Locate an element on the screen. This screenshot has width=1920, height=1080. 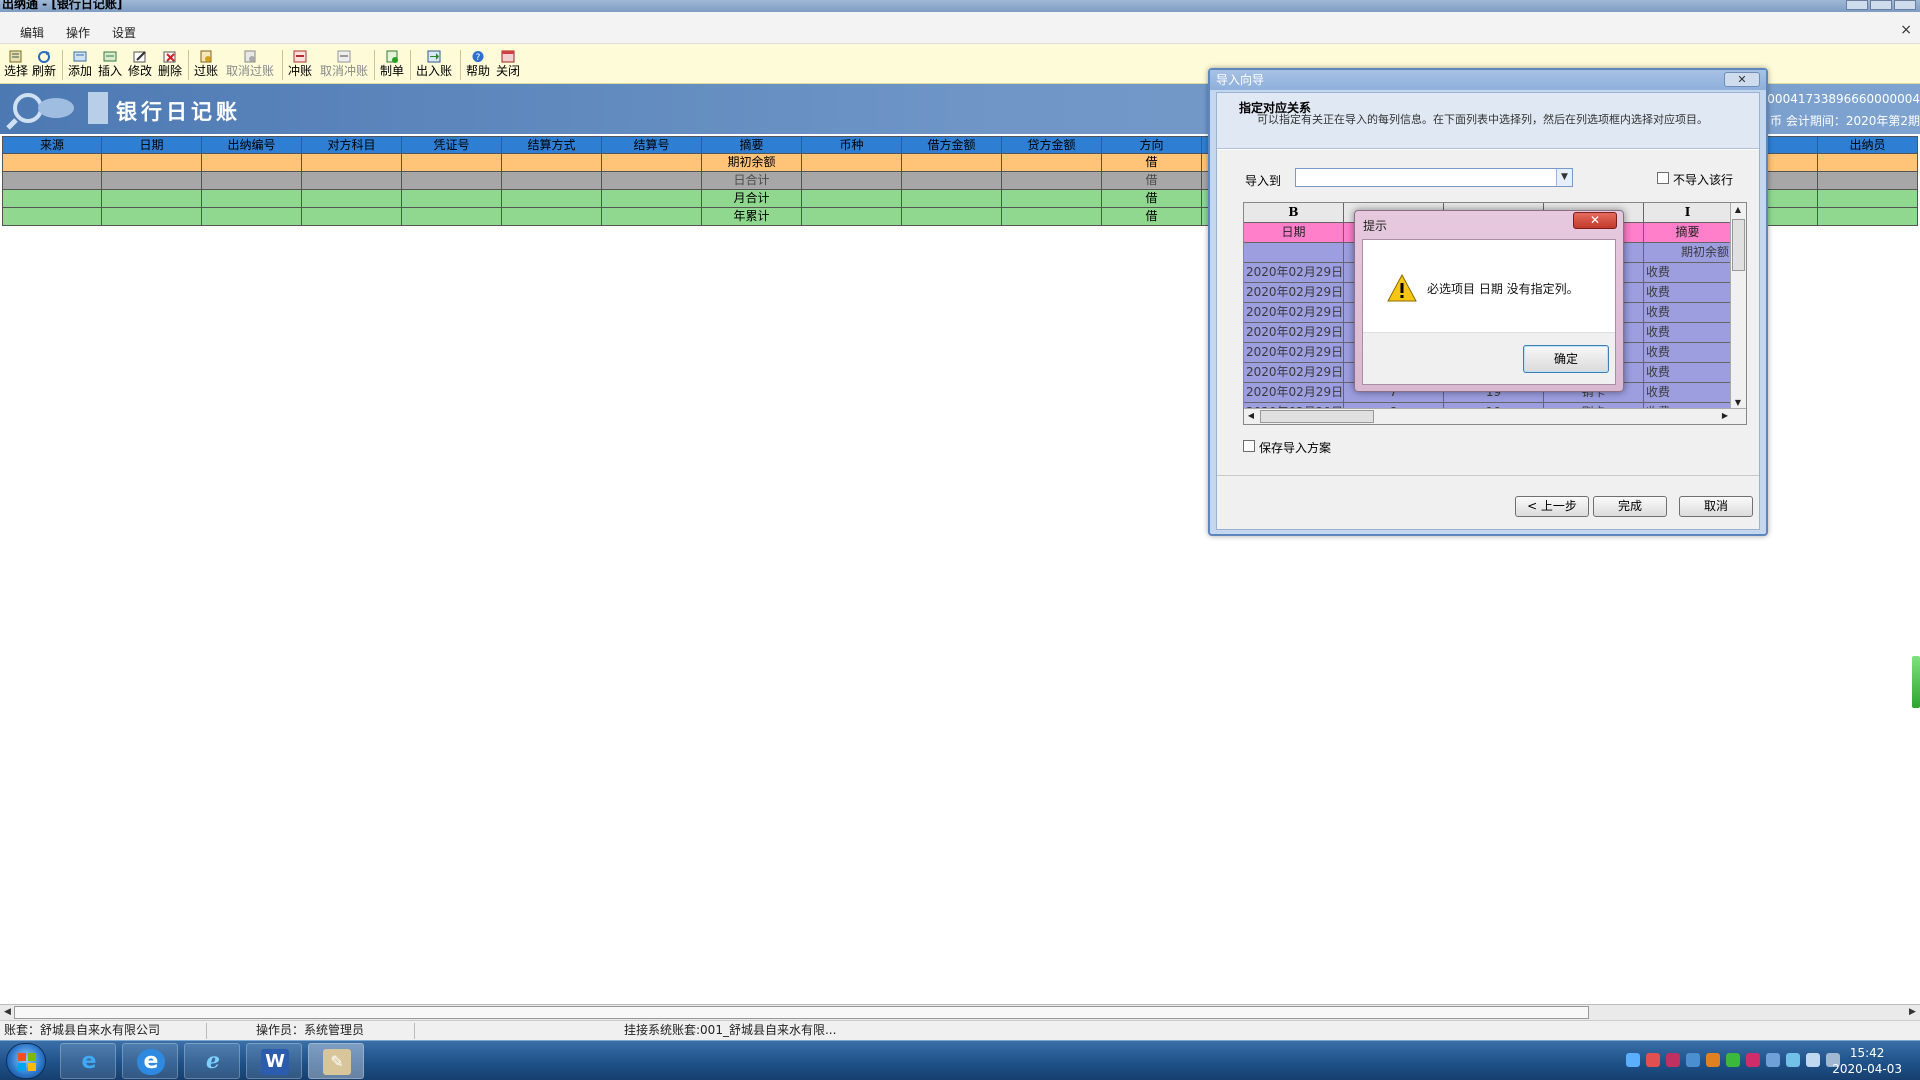
delete-button: 删除 is located at coordinates (170, 64).